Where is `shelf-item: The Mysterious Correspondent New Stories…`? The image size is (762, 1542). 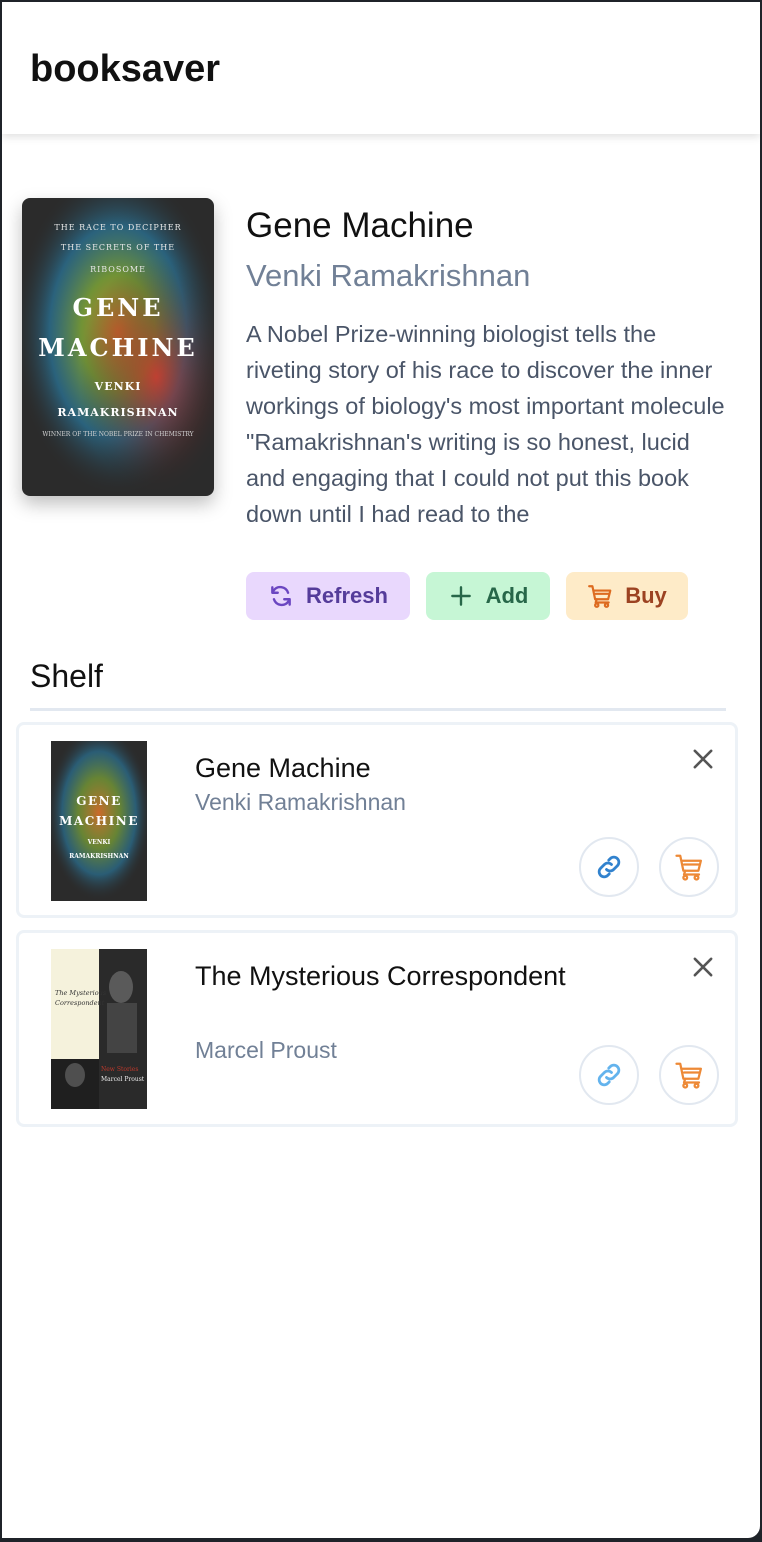
shelf-item: The Mysterious Correspondent New Stories… is located at coordinates (377, 1028).